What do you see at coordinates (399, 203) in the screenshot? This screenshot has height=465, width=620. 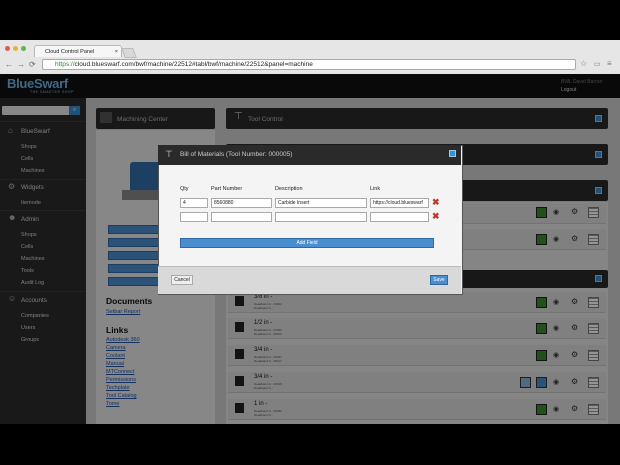 I see `link-field: https://cloud.blueswarf` at bounding box center [399, 203].